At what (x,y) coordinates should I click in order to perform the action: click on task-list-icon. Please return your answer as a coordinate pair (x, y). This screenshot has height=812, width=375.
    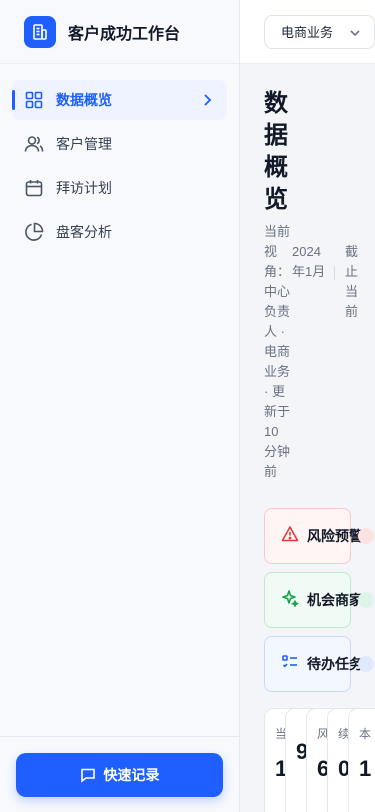
    Looking at the image, I should click on (290, 664).